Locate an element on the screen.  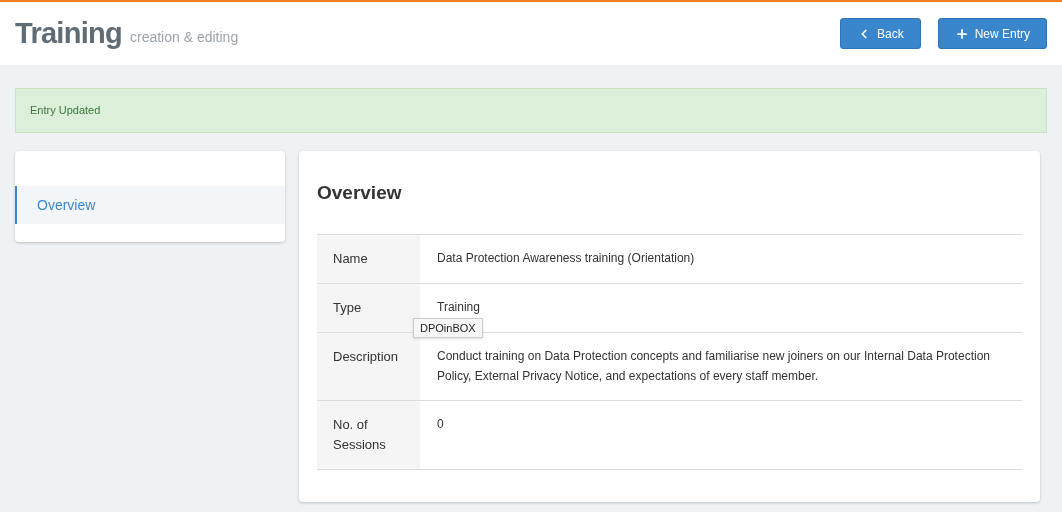
panel-title: Overview is located at coordinates (360, 193).